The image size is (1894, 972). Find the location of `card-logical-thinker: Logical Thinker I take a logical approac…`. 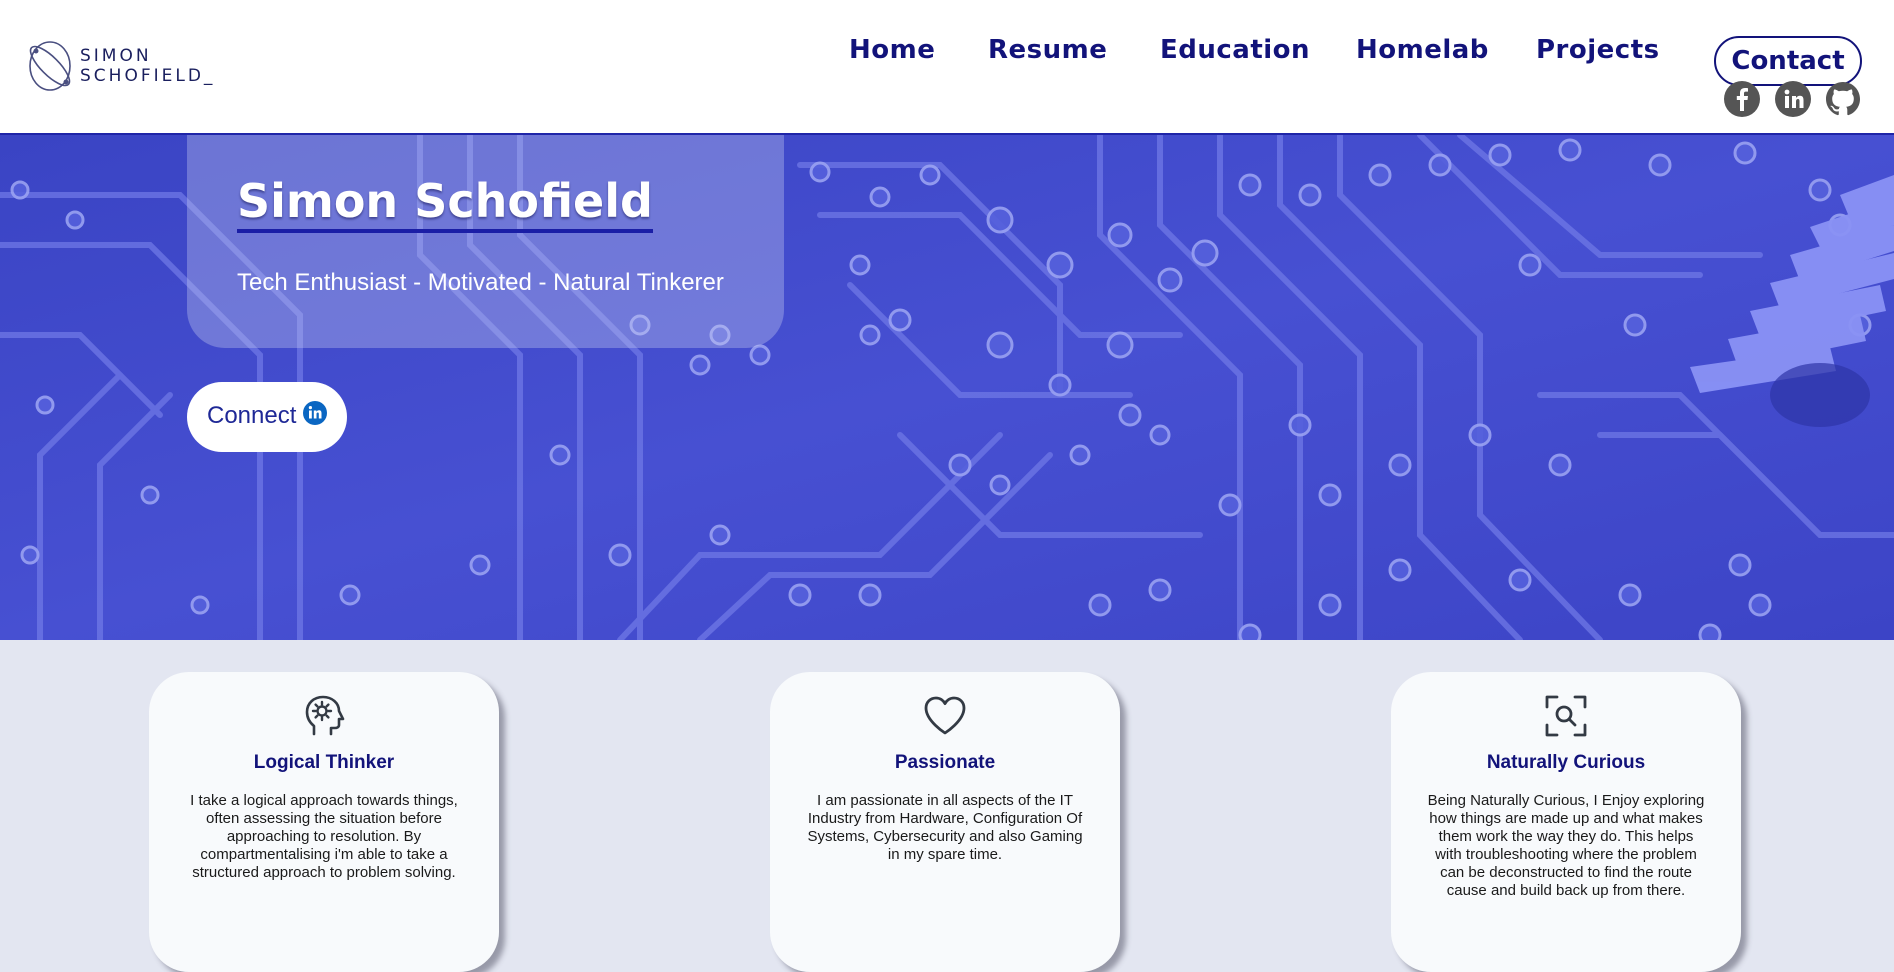

card-logical-thinker: Logical Thinker I take a logical approac… is located at coordinates (324, 822).